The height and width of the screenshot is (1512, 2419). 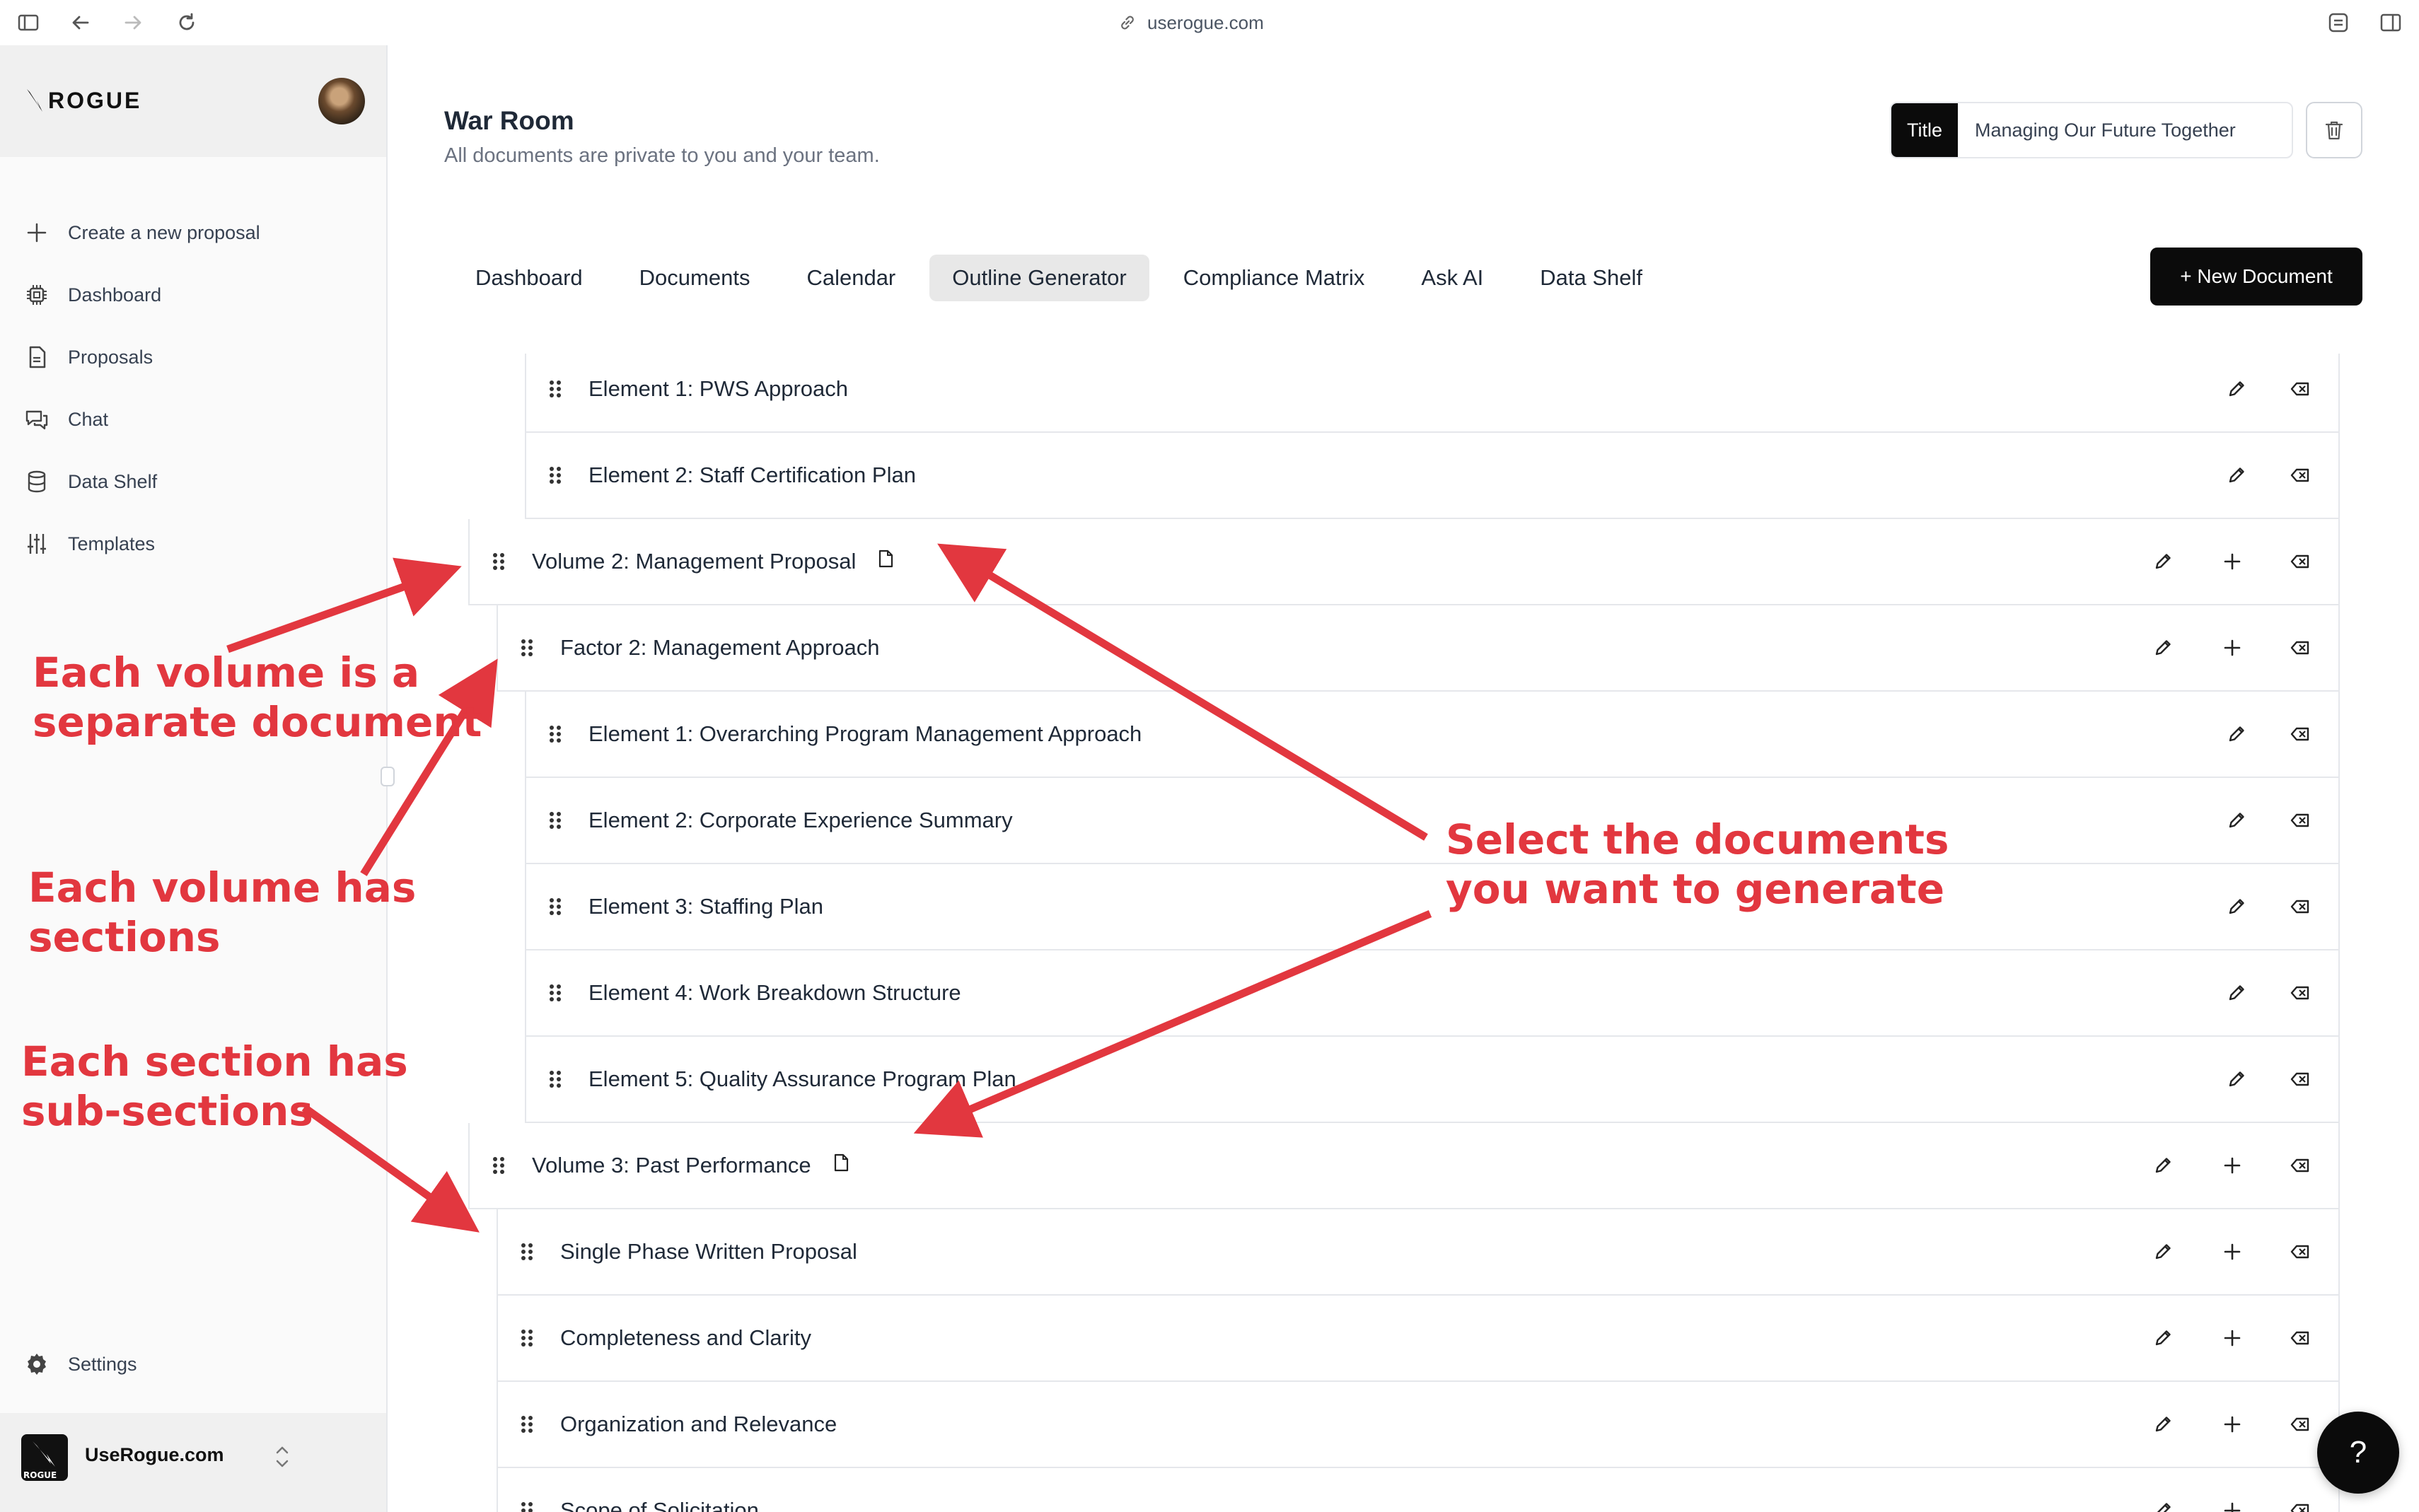 What do you see at coordinates (164, 232) in the screenshot?
I see `sidebar-item-label: Create a new proposal` at bounding box center [164, 232].